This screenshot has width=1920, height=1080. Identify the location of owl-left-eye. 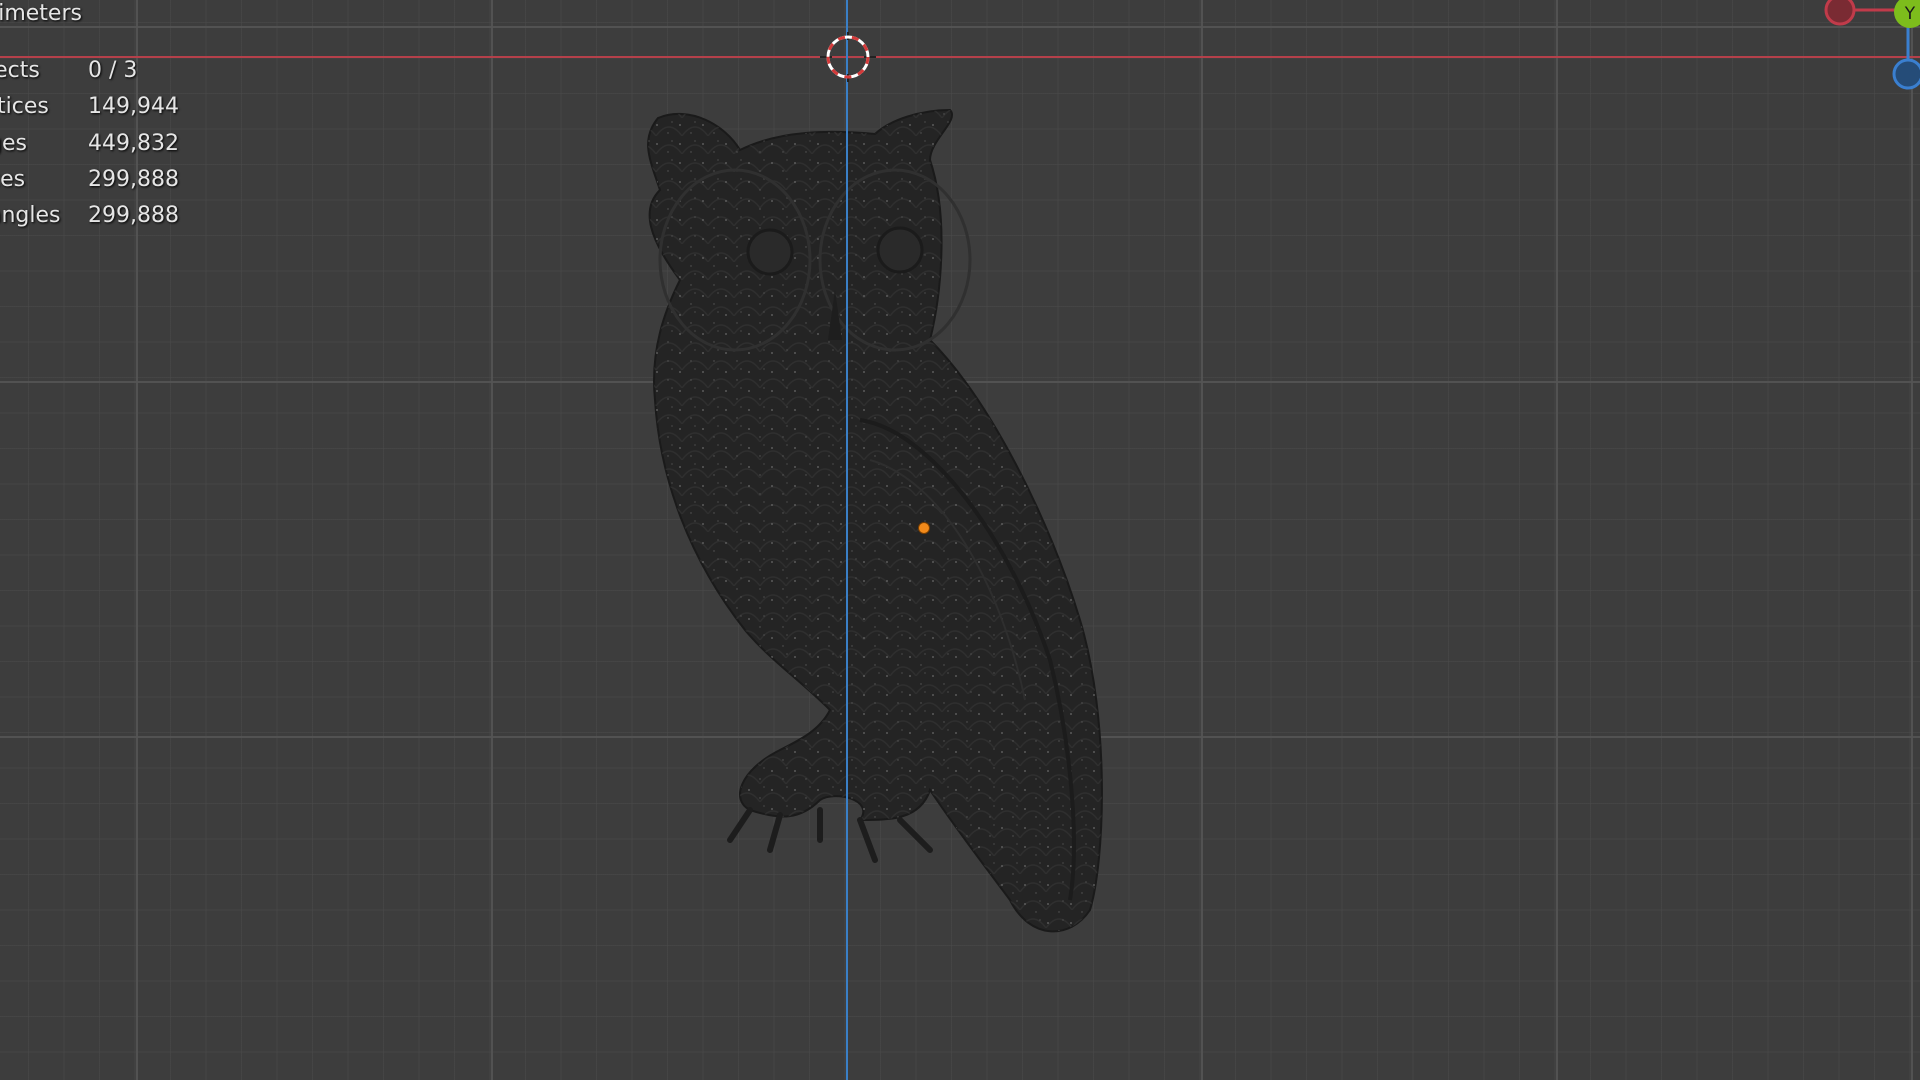
(770, 252).